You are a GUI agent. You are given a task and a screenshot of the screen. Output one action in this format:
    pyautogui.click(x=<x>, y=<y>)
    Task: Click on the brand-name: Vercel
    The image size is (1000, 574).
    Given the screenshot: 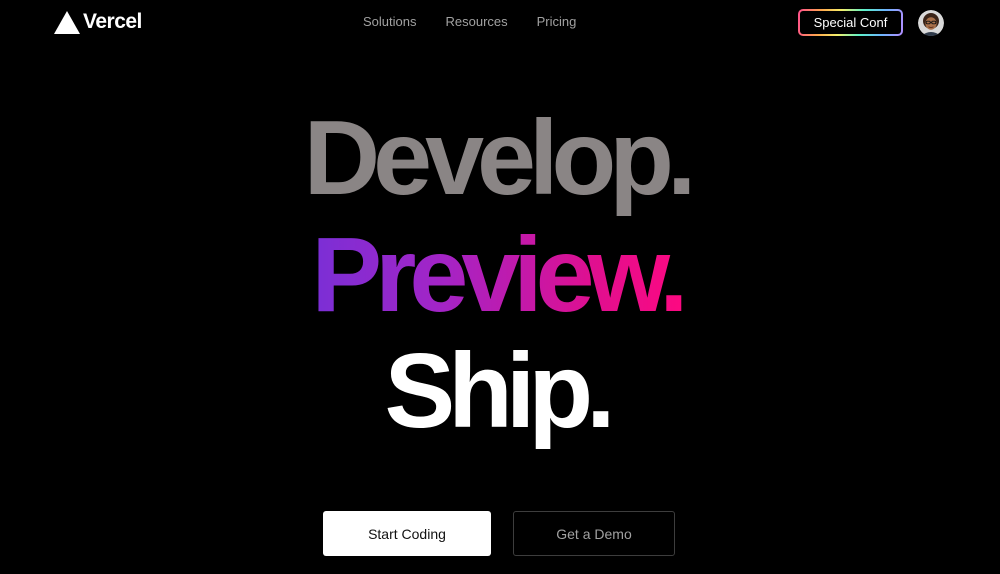 What is the action you would take?
    pyautogui.click(x=112, y=21)
    